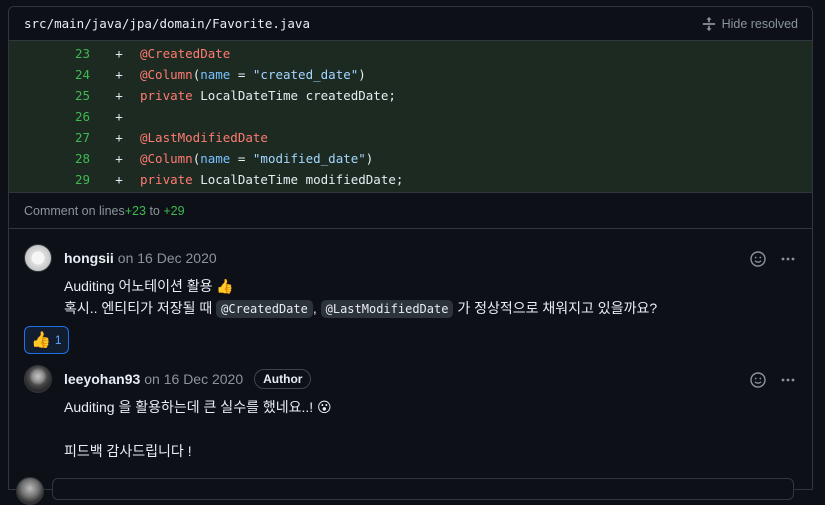 This screenshot has height=505, width=825. What do you see at coordinates (410, 137) in the screenshot?
I see `diff-line: 27 + @LastModifiedDate` at bounding box center [410, 137].